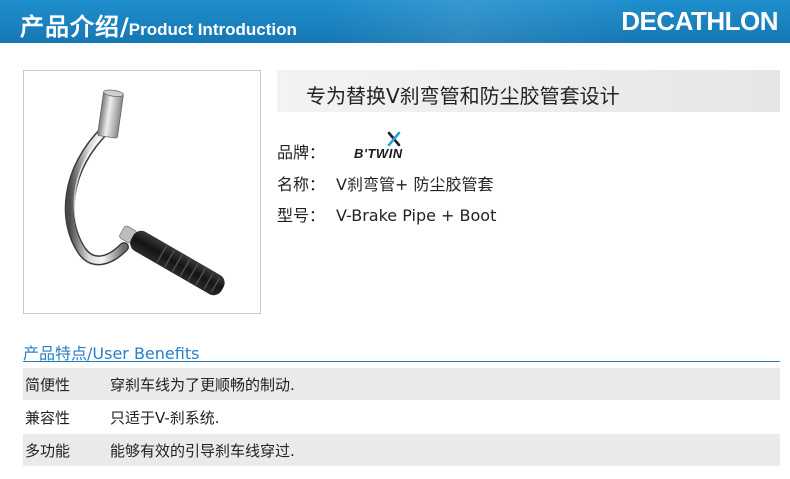 This screenshot has width=790, height=479. I want to click on spec-row-name: 名称： V刹弯管+ 防尘胶管套, so click(385, 183).